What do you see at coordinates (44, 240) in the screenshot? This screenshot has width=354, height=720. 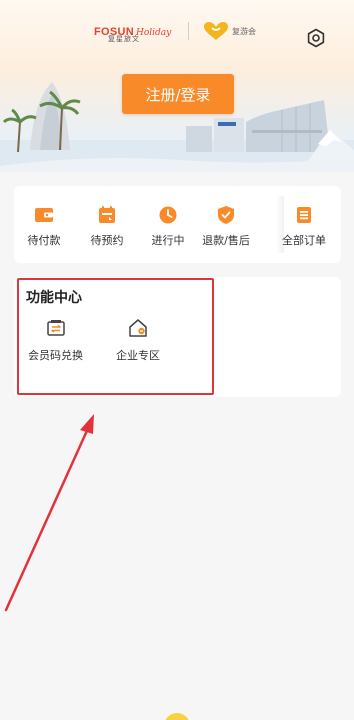 I see `order-item-label: 待付款` at bounding box center [44, 240].